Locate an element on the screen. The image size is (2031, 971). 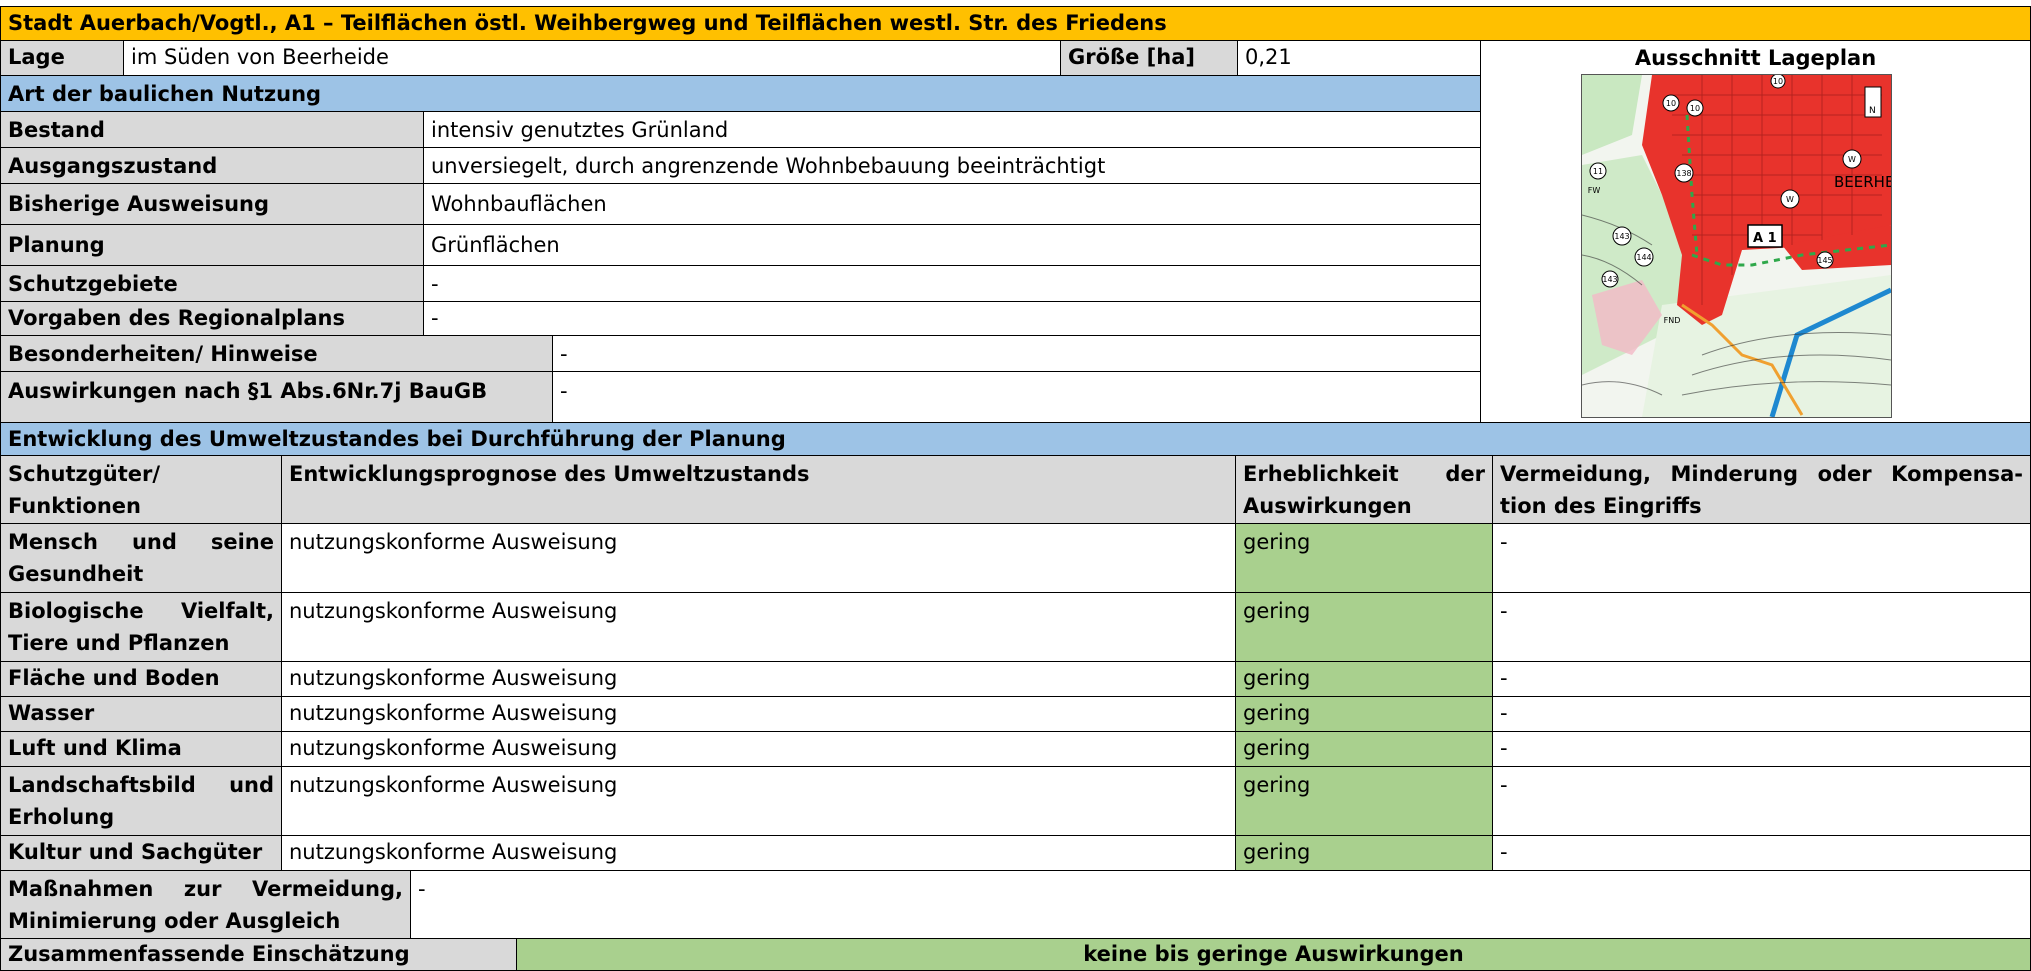
col-header-prognose: Entwicklungsprognose des Umweltzustands is located at coordinates (758, 489).